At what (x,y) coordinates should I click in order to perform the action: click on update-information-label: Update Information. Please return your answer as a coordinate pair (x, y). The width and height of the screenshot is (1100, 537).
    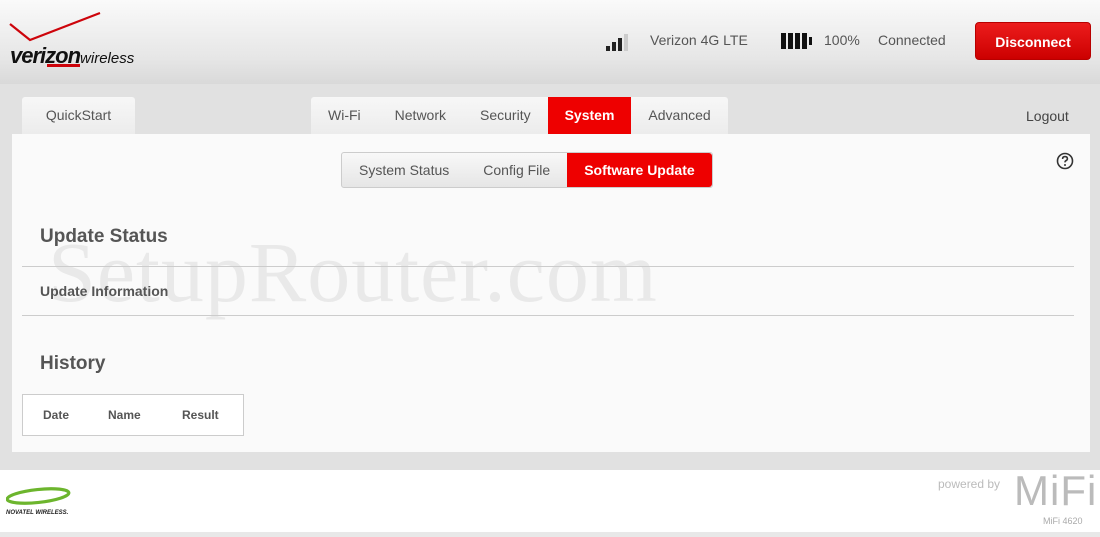
    Looking at the image, I should click on (104, 291).